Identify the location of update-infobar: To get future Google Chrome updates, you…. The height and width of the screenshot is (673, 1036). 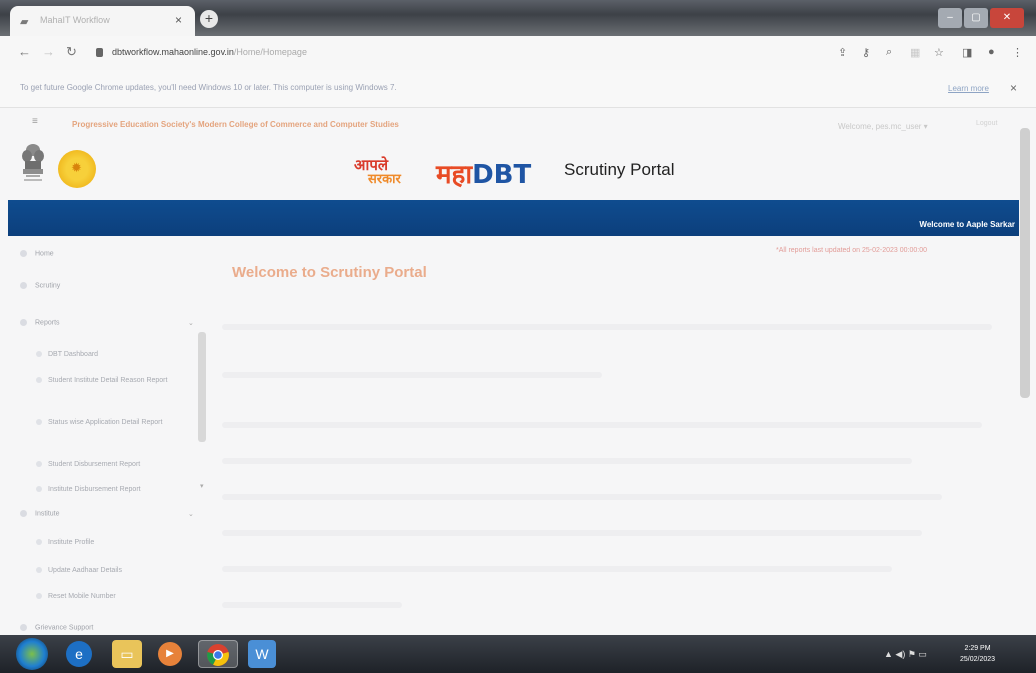
(518, 89).